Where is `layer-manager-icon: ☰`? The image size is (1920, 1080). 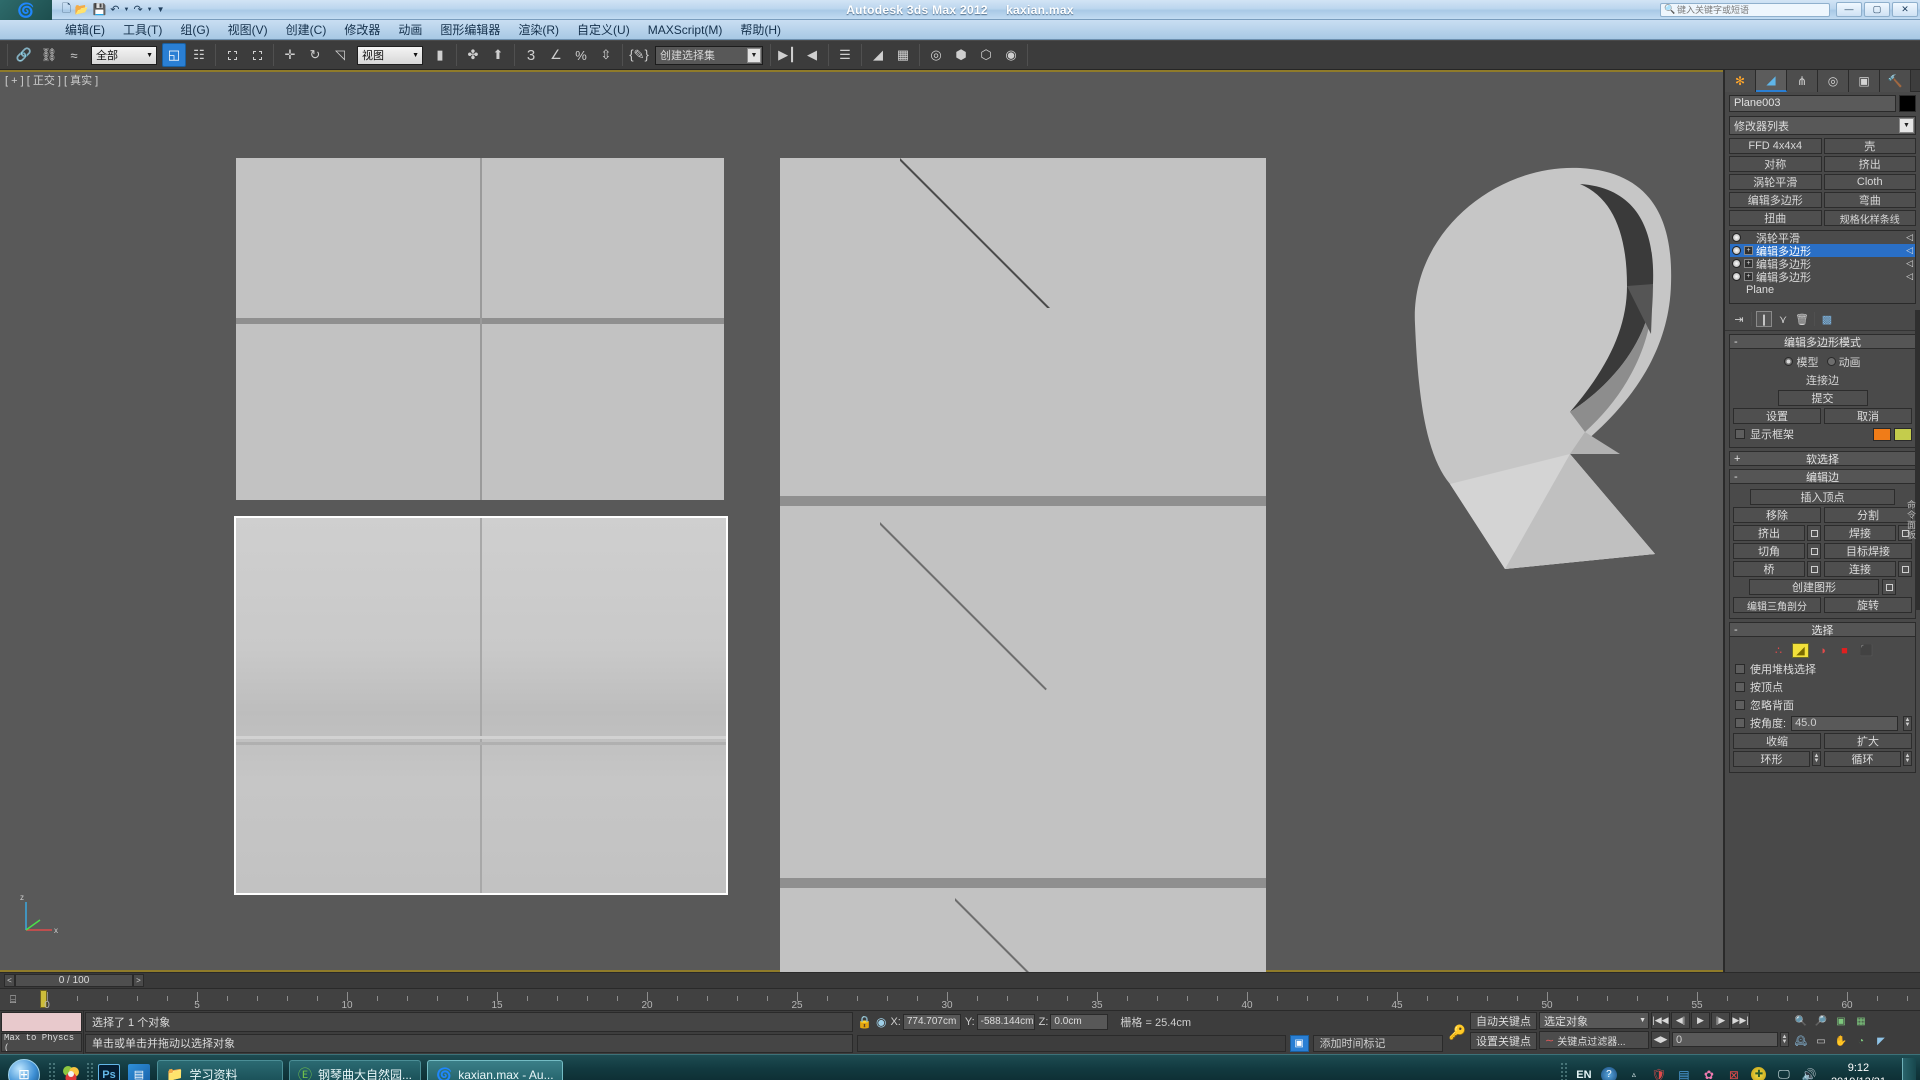 layer-manager-icon: ☰ is located at coordinates (845, 55).